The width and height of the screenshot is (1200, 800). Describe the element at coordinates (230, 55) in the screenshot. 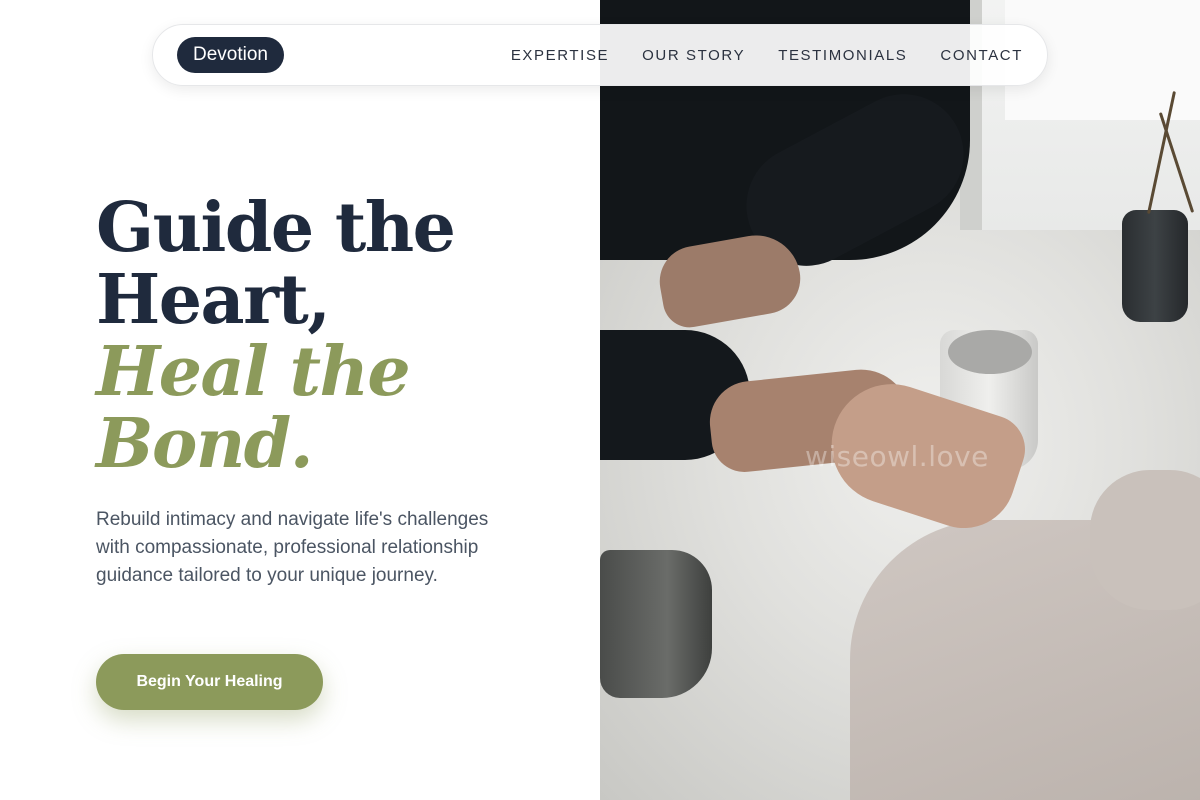

I see `brand-logo: Devotion` at that location.